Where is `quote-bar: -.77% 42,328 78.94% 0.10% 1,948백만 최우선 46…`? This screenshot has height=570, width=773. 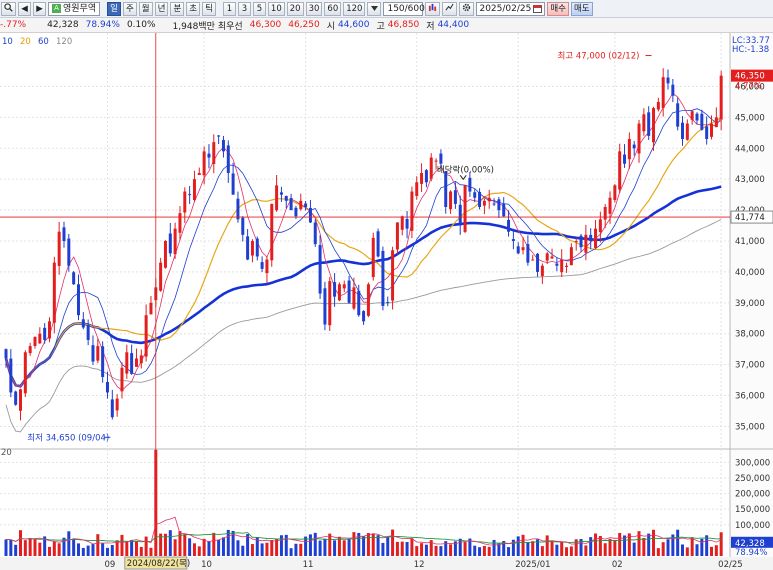
quote-bar: -.77% 42,328 78.94% 0.10% 1,948백만 최우선 46… is located at coordinates (386, 25).